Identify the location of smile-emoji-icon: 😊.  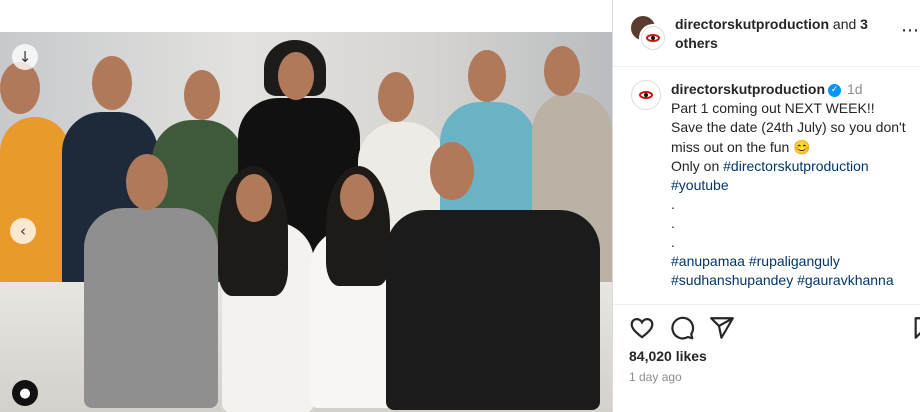
(802, 146).